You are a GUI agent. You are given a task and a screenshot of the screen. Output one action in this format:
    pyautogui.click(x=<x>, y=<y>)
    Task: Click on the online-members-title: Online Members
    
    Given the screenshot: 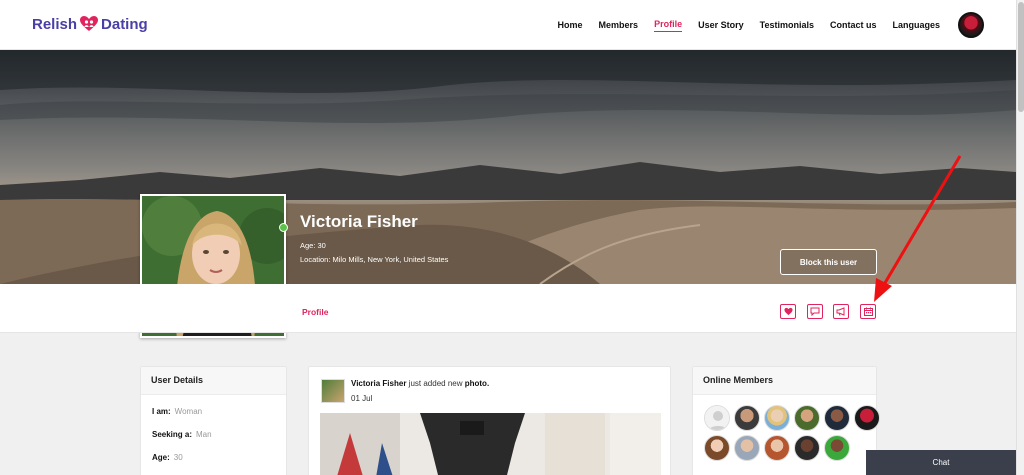 What is the action you would take?
    pyautogui.click(x=784, y=381)
    